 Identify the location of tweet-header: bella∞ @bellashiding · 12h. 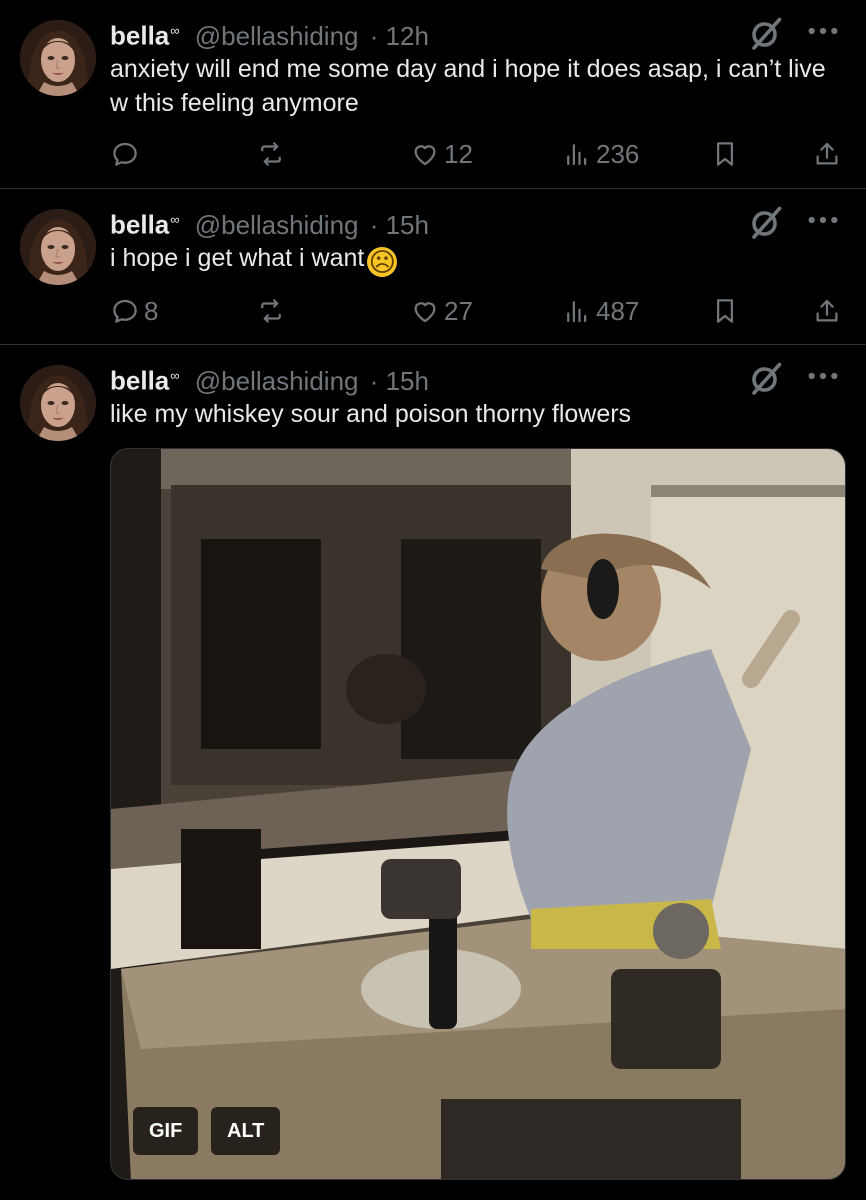
(269, 33).